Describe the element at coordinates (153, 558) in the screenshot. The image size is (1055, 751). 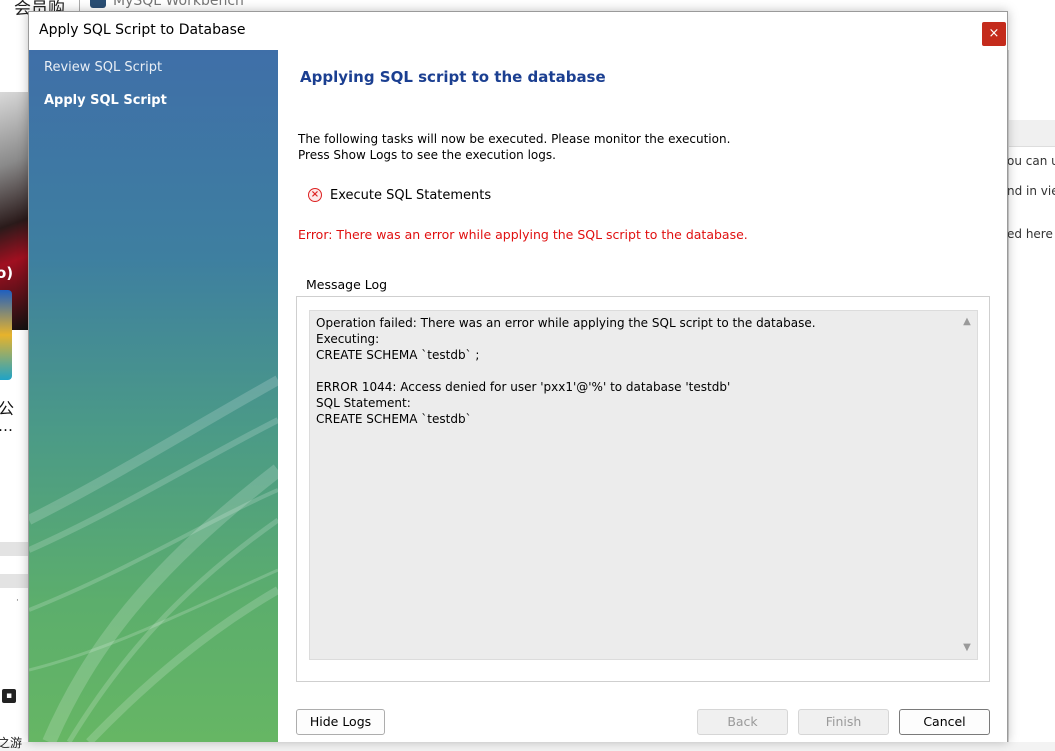
I see `sidebar-decoration` at that location.